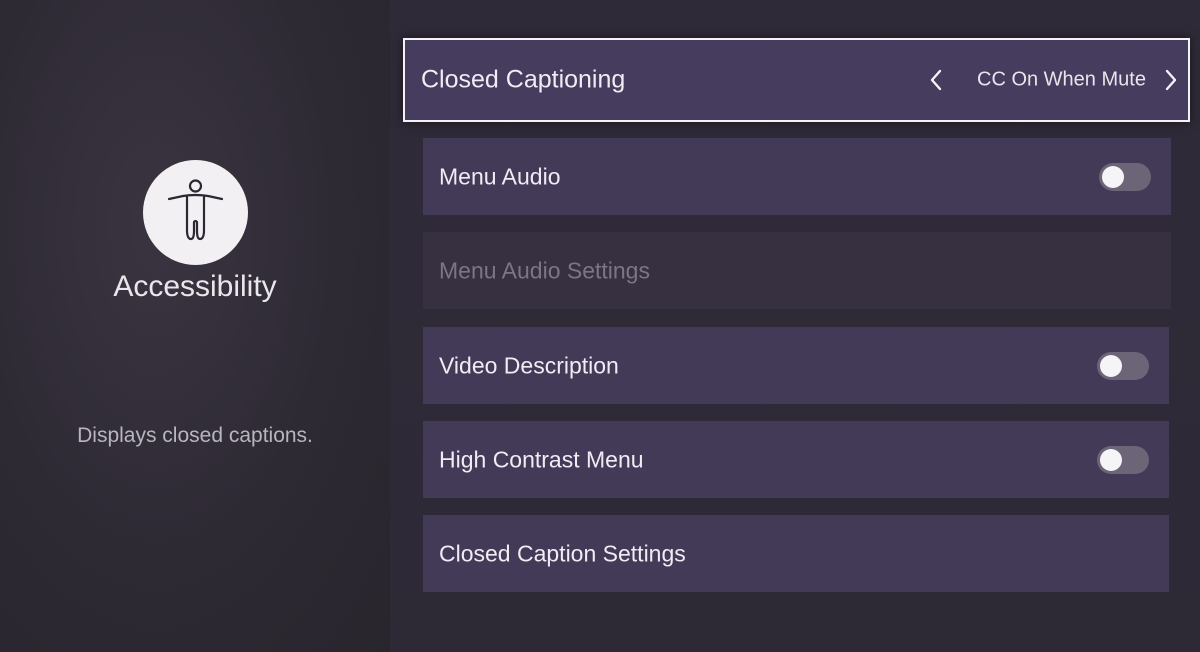 This screenshot has height=652, width=1200. What do you see at coordinates (562, 553) in the screenshot?
I see `closed-caption-settings-label: Closed Caption Settings` at bounding box center [562, 553].